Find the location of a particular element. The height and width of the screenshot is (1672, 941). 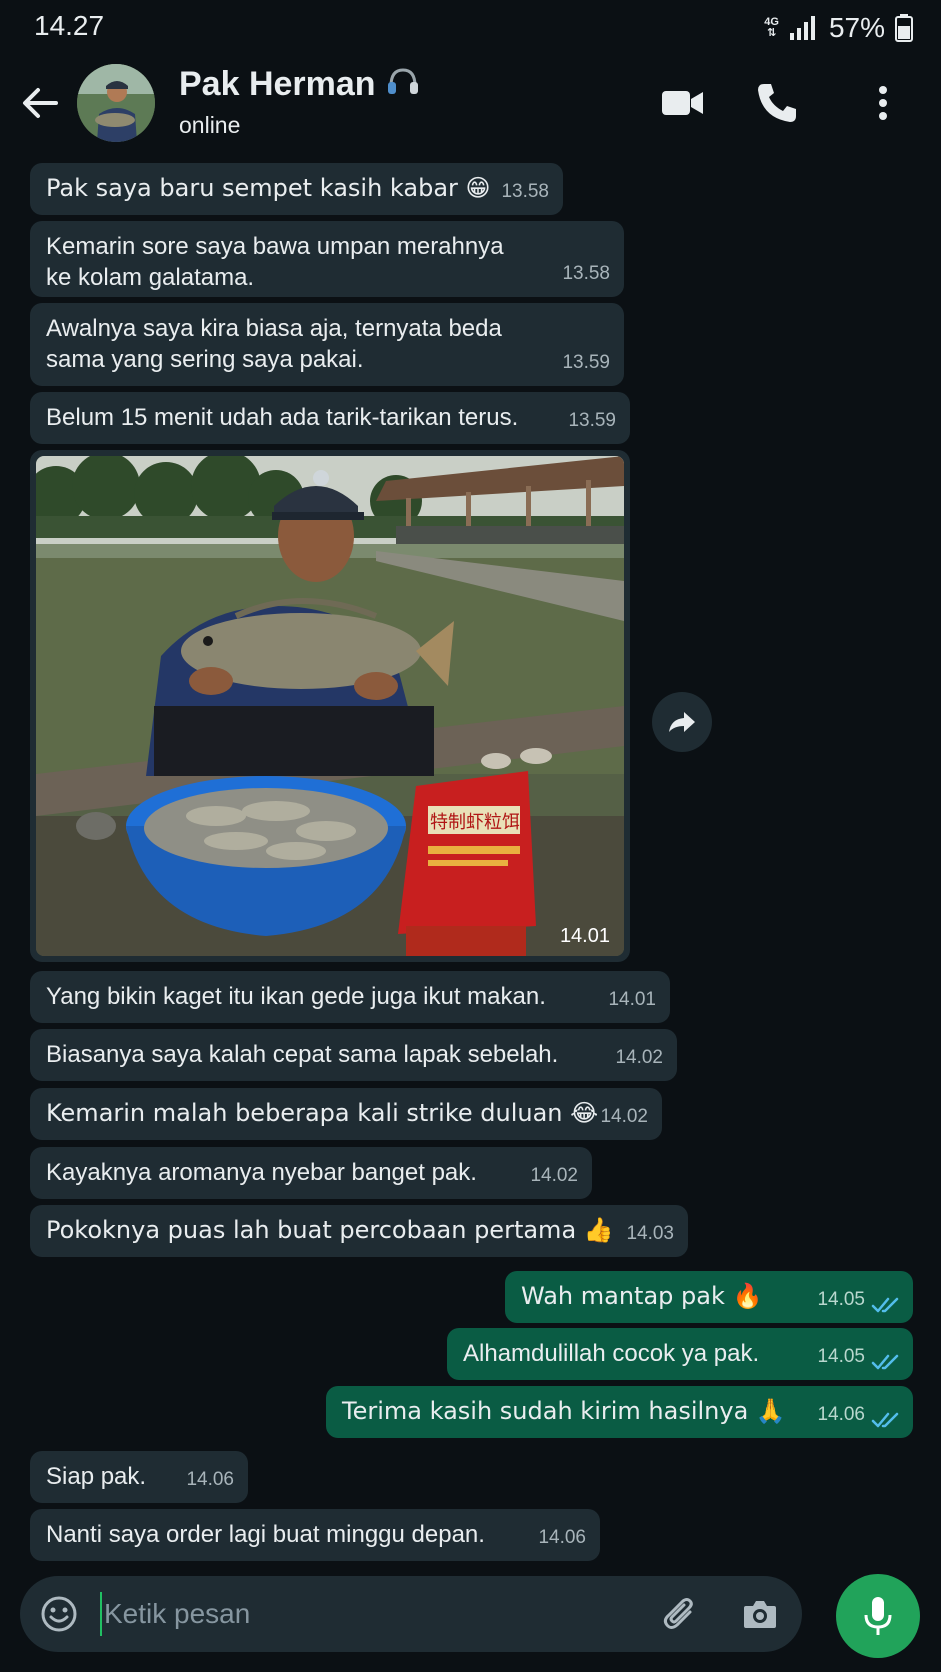

message-bubble: Siap pak. 14.06 is located at coordinates (139, 1477).